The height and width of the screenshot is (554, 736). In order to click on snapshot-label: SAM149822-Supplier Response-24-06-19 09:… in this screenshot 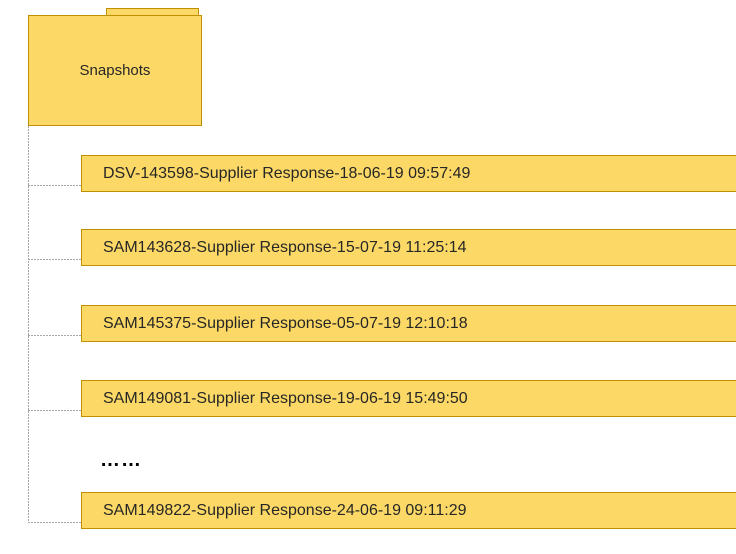, I will do `click(285, 510)`.